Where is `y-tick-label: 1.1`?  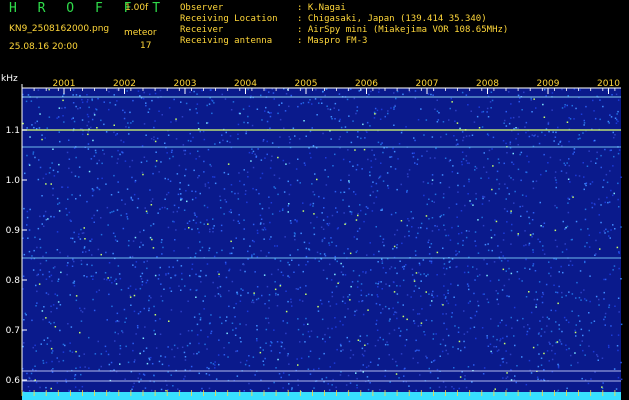 y-tick-label: 1.1 is located at coordinates (13, 131).